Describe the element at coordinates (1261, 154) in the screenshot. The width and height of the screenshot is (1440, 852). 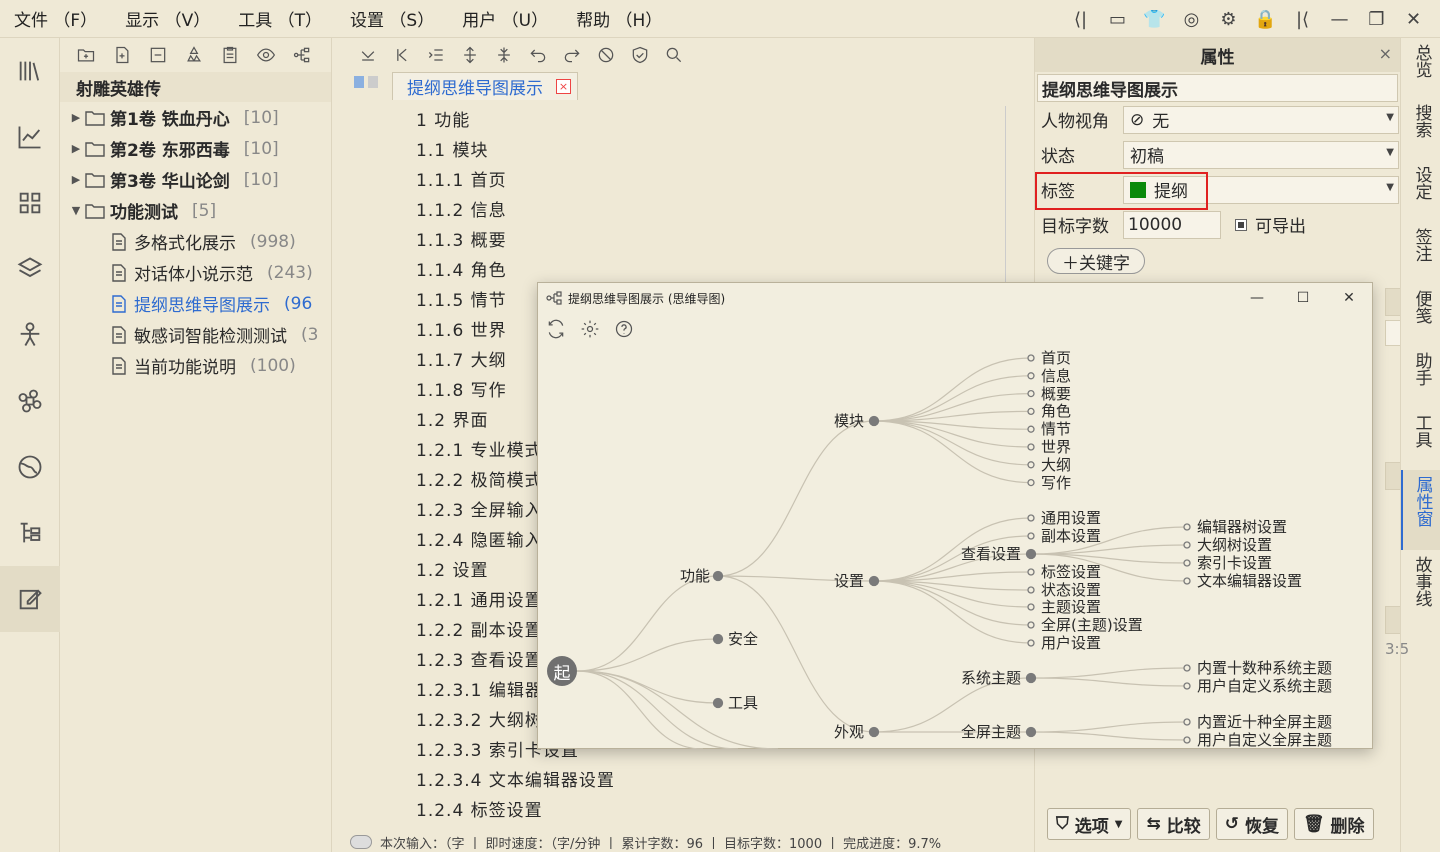
I see `status-select: 初稿 ▼` at that location.